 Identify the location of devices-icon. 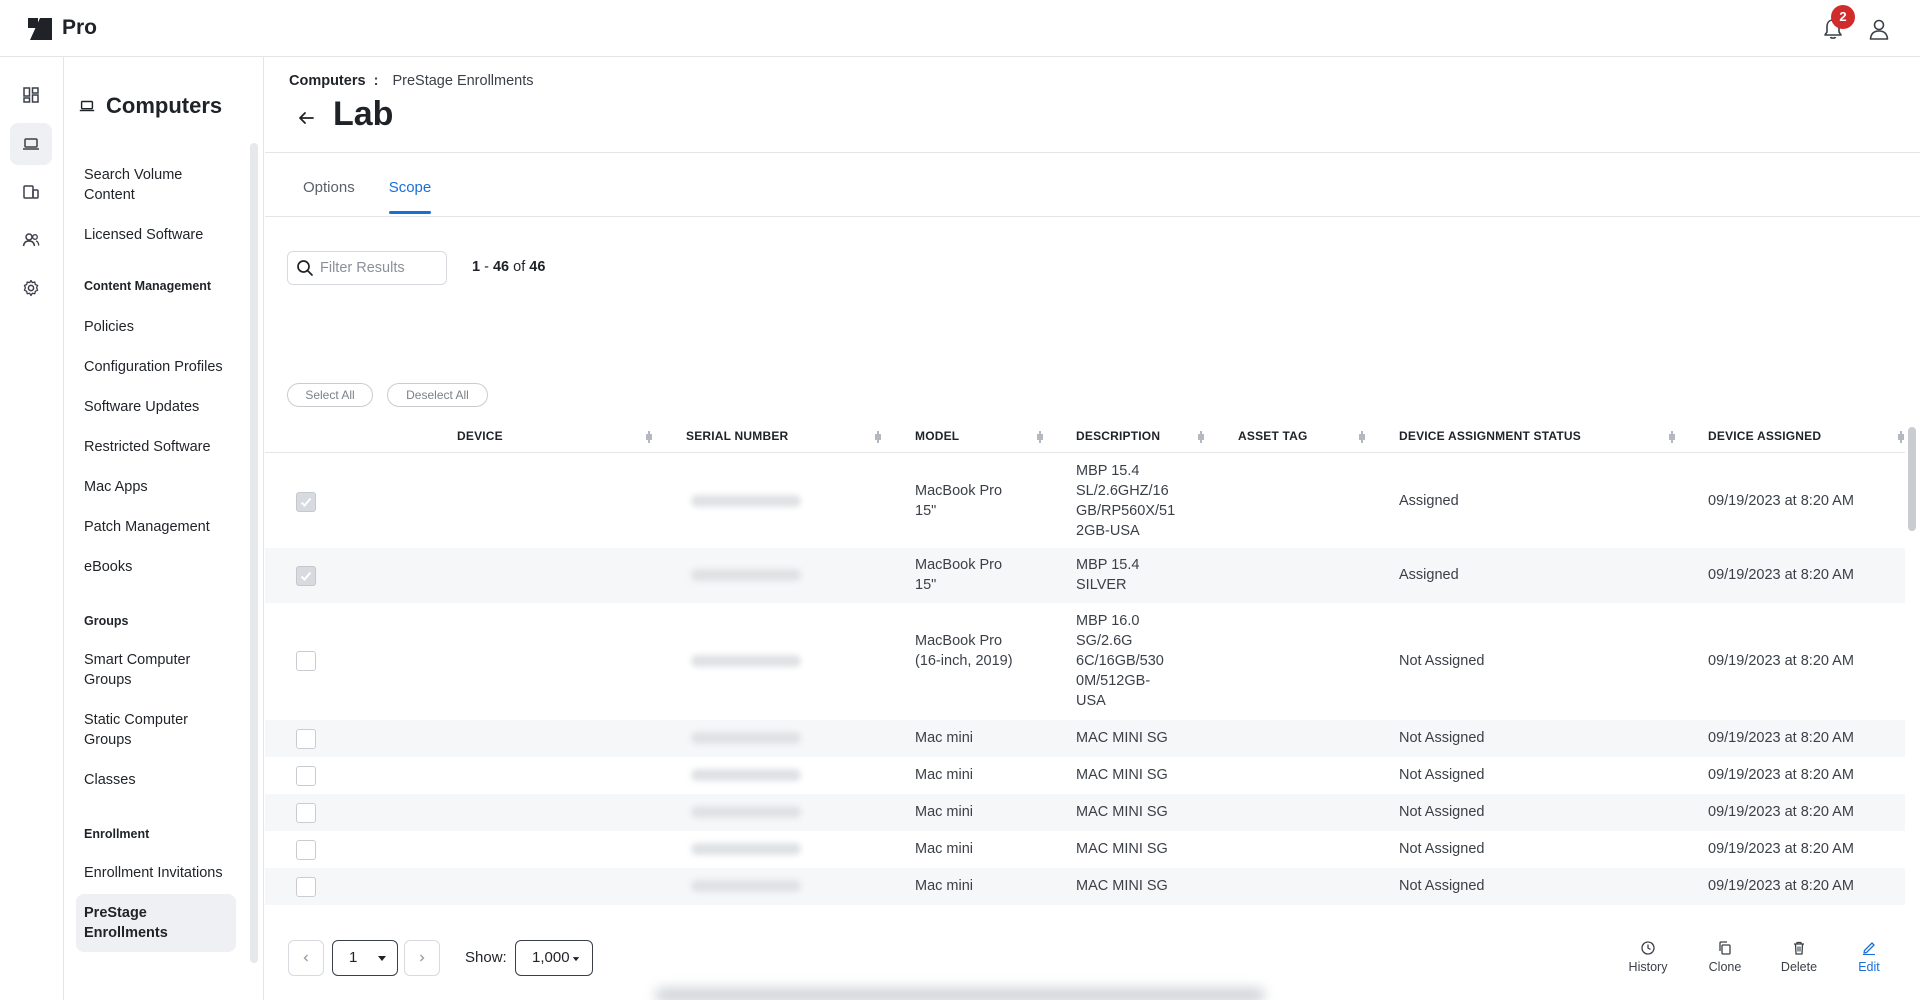
(31, 192).